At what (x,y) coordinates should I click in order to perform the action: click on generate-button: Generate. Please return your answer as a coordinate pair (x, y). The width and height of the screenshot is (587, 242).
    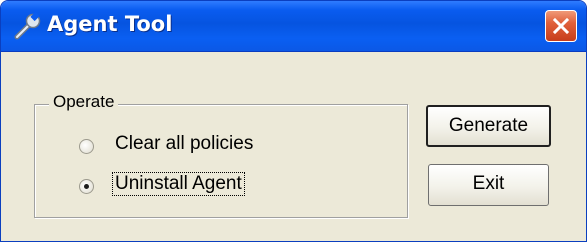
    Looking at the image, I should click on (488, 126).